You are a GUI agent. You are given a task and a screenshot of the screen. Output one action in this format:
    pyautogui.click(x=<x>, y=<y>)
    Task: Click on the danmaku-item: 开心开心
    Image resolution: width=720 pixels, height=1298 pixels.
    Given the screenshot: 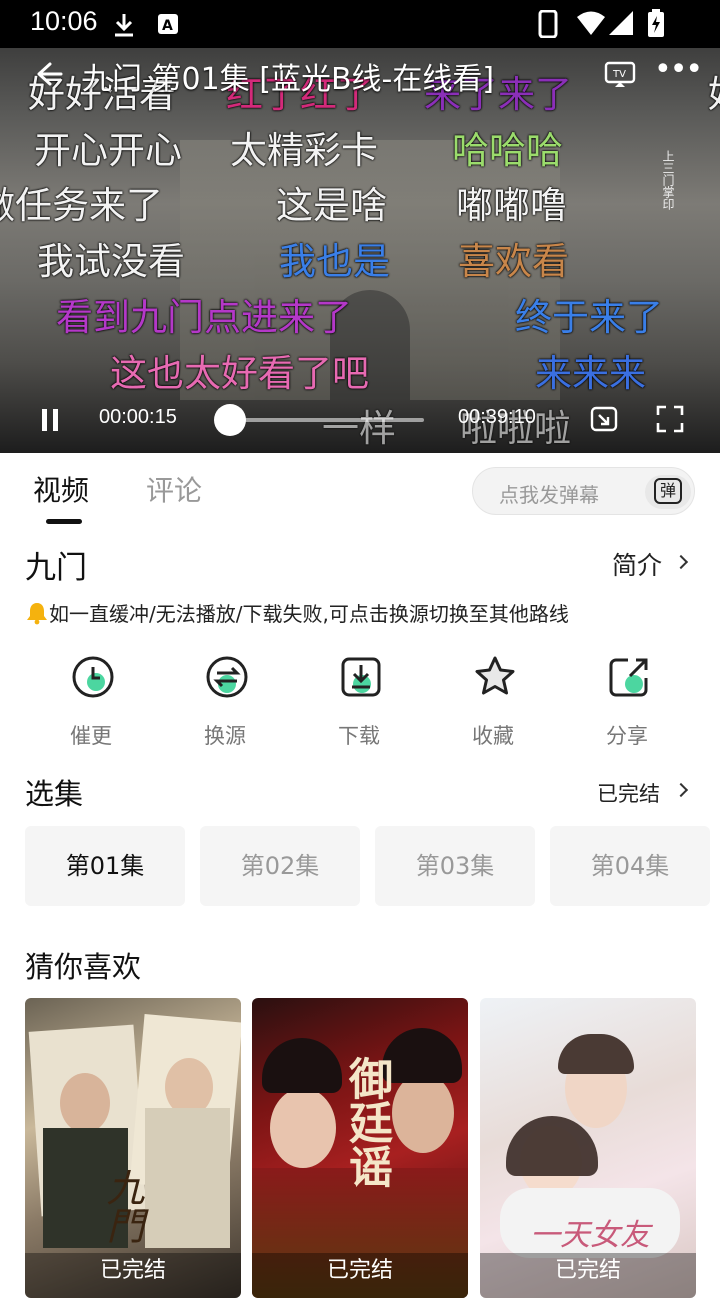 What is the action you would take?
    pyautogui.click(x=108, y=150)
    